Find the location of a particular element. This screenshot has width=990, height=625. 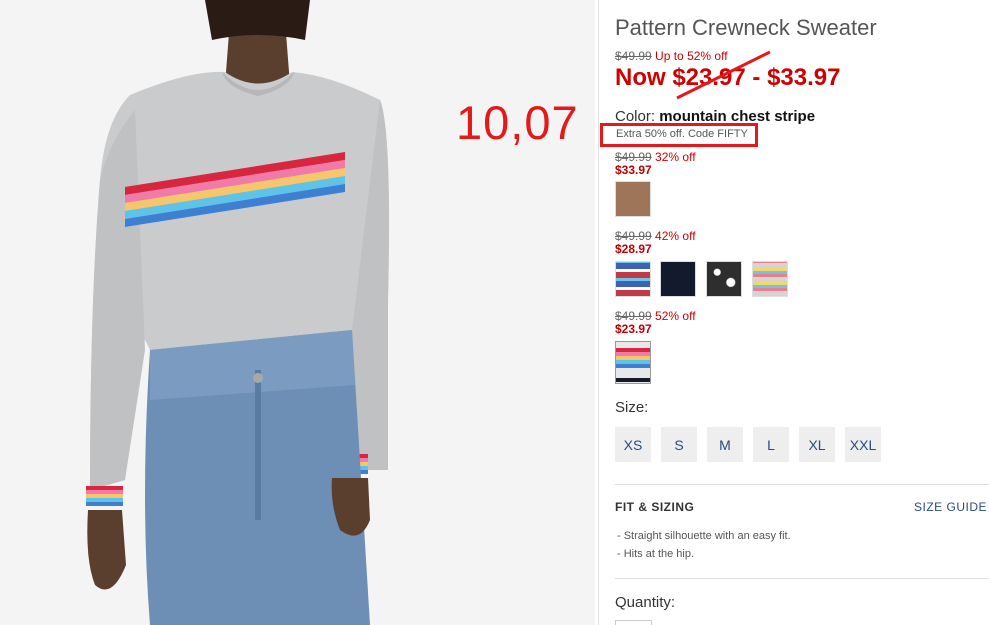

sale-price: $28.97 is located at coordinates (633, 249).